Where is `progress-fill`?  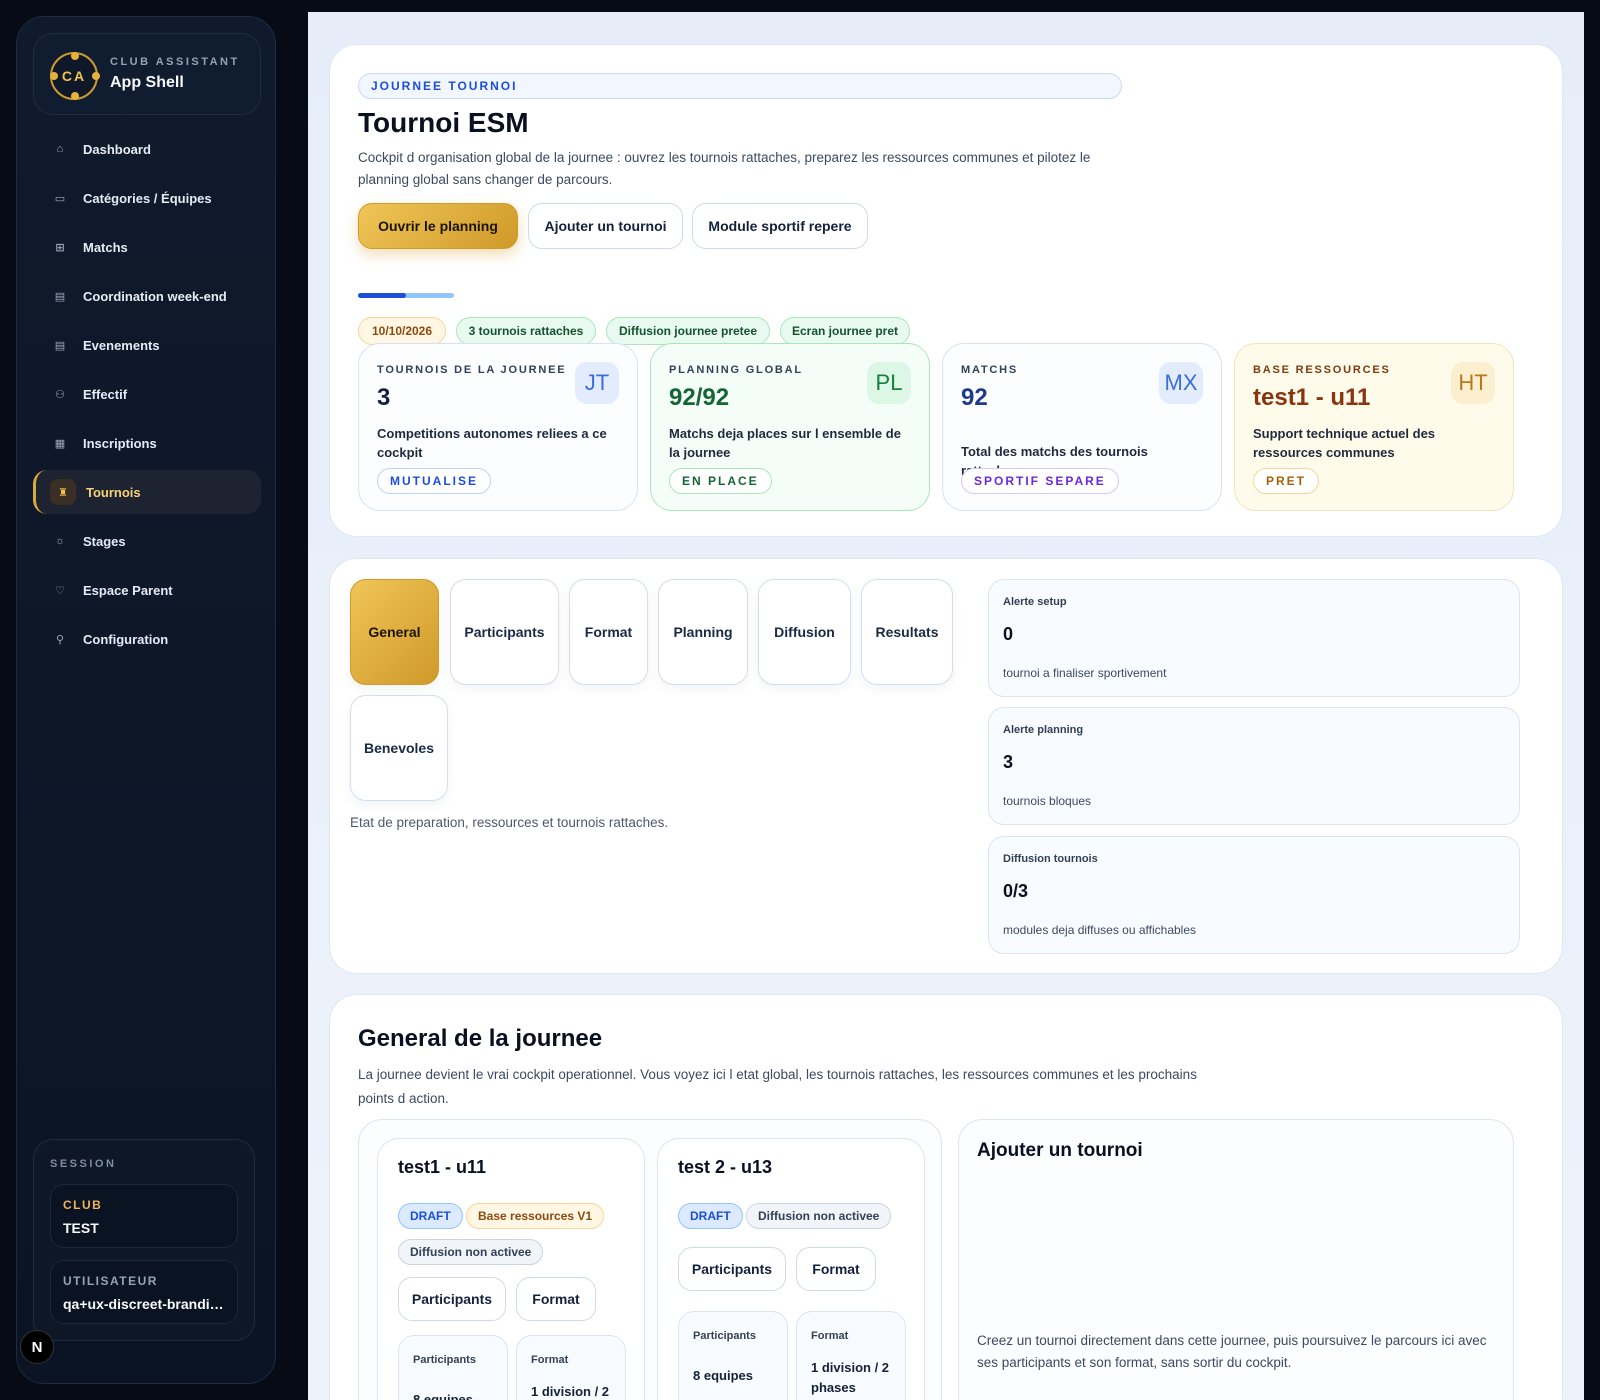
progress-fill is located at coordinates (382, 295).